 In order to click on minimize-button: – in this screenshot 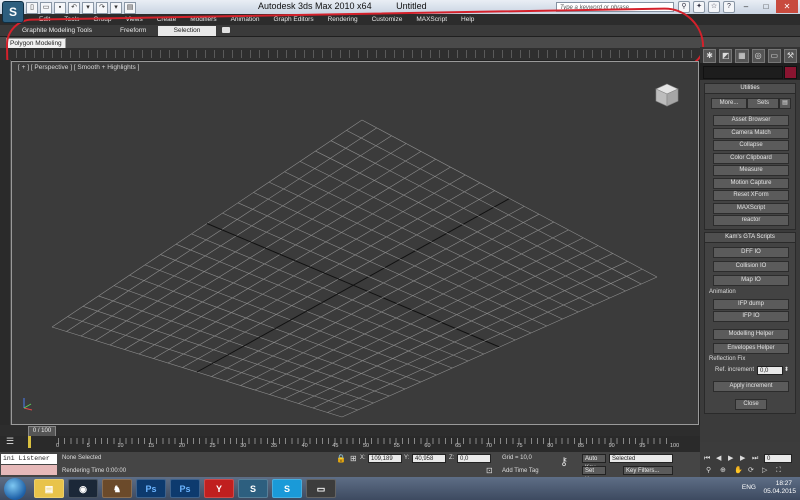, I will do `click(746, 6)`.